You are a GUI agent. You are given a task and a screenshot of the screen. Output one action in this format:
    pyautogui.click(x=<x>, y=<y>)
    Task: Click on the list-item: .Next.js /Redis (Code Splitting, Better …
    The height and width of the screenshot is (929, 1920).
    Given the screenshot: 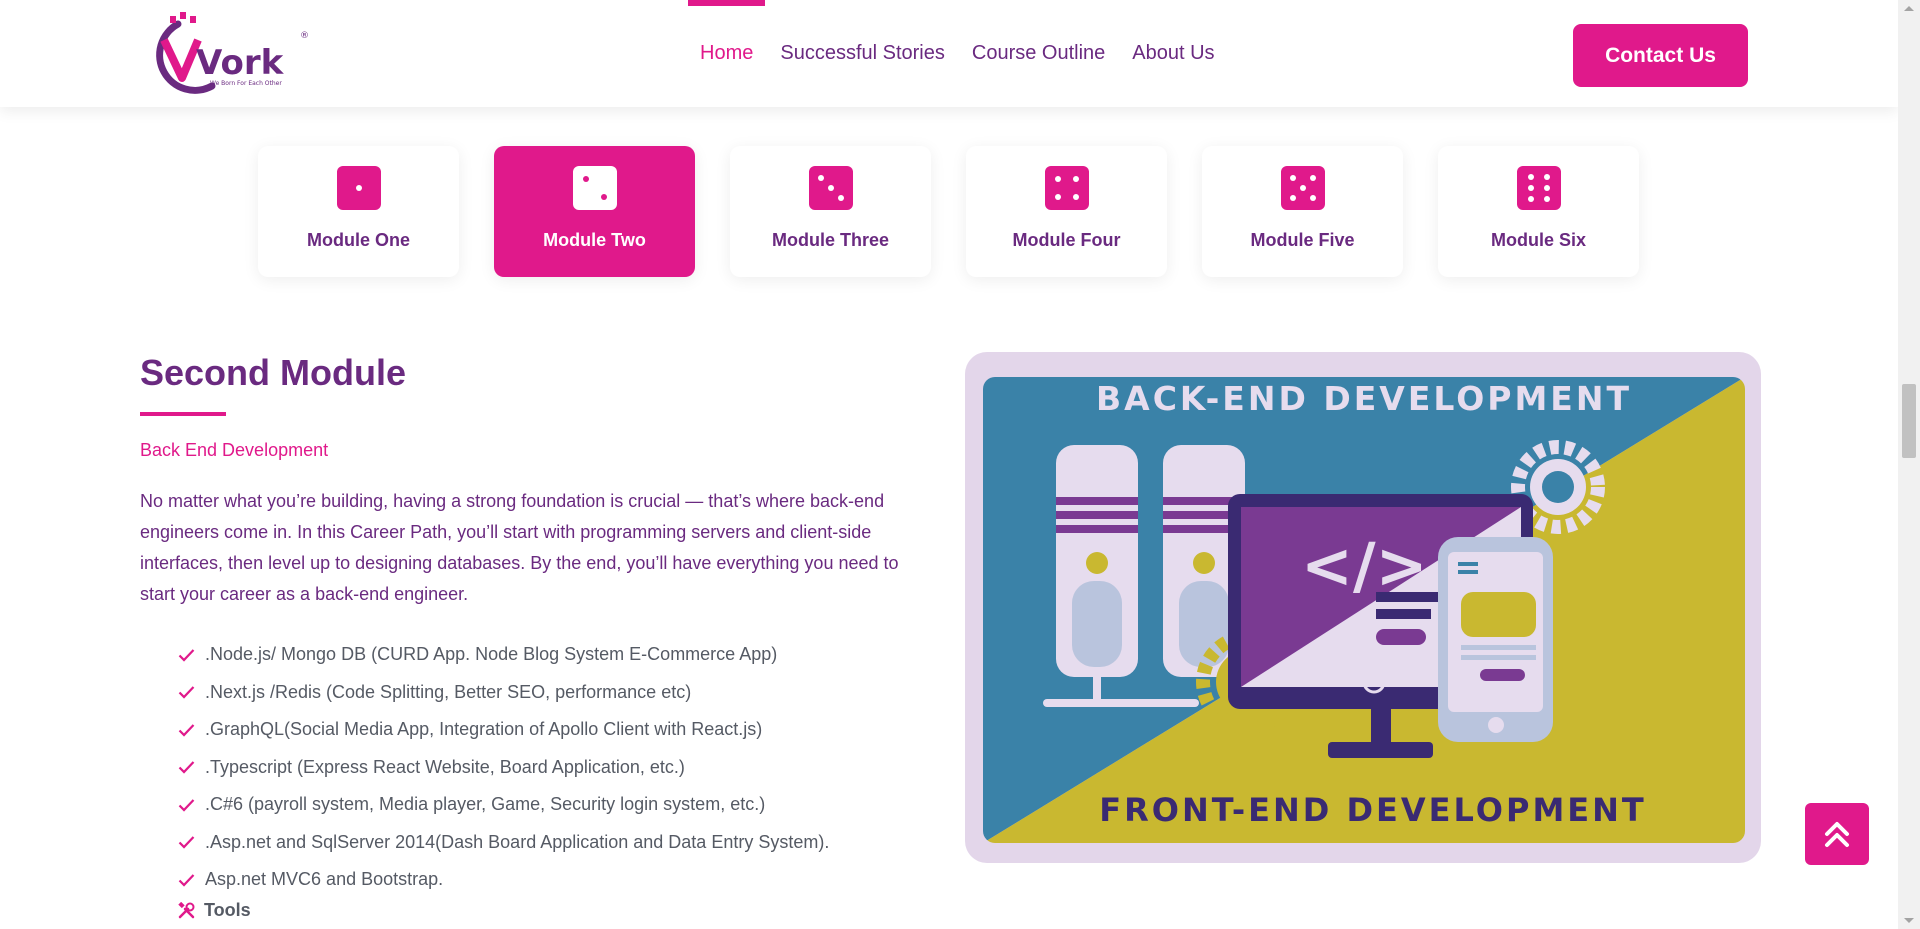 What is the action you would take?
    pyautogui.click(x=503, y=693)
    